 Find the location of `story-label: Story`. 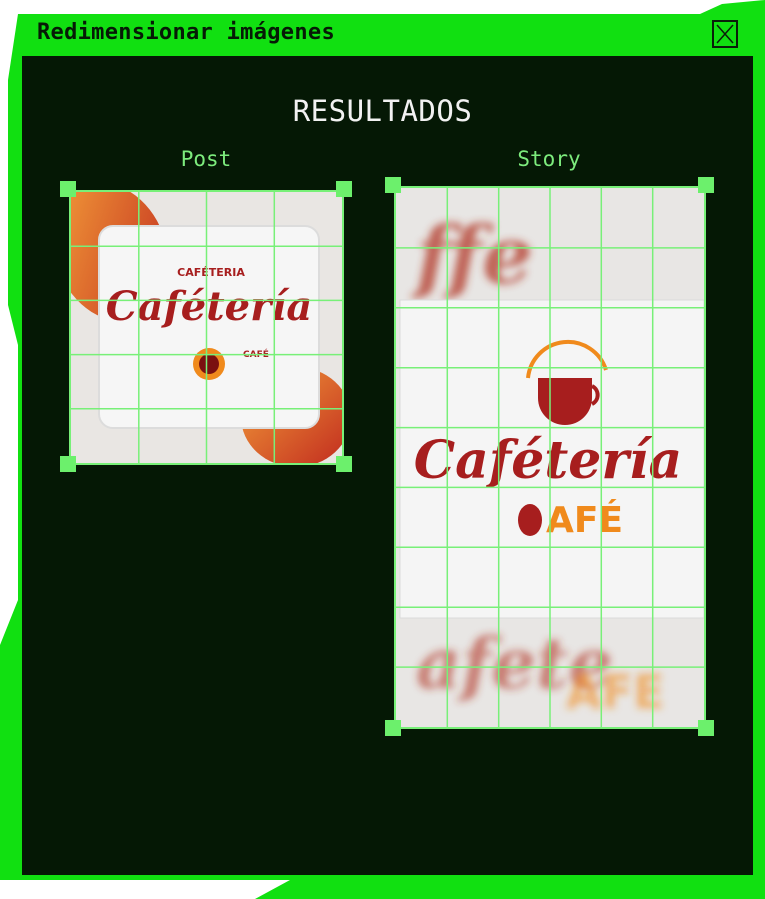

story-label: Story is located at coordinates (549, 159).